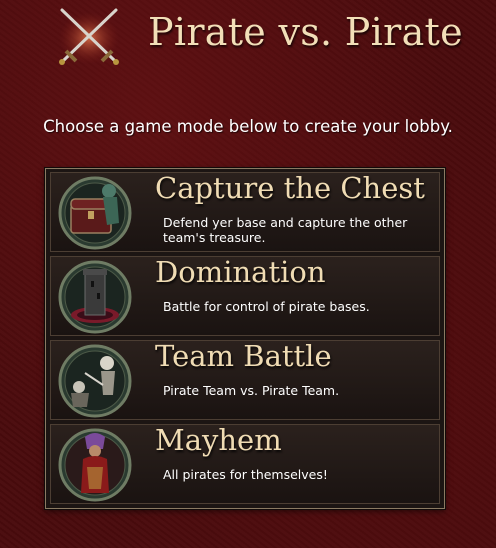 This screenshot has width=496, height=548. What do you see at coordinates (240, 272) in the screenshot?
I see `mode-name: Domination` at bounding box center [240, 272].